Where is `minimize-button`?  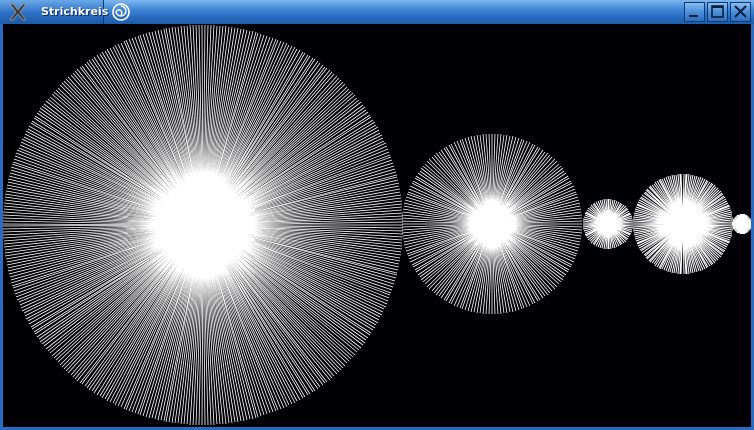
minimize-button is located at coordinates (694, 12).